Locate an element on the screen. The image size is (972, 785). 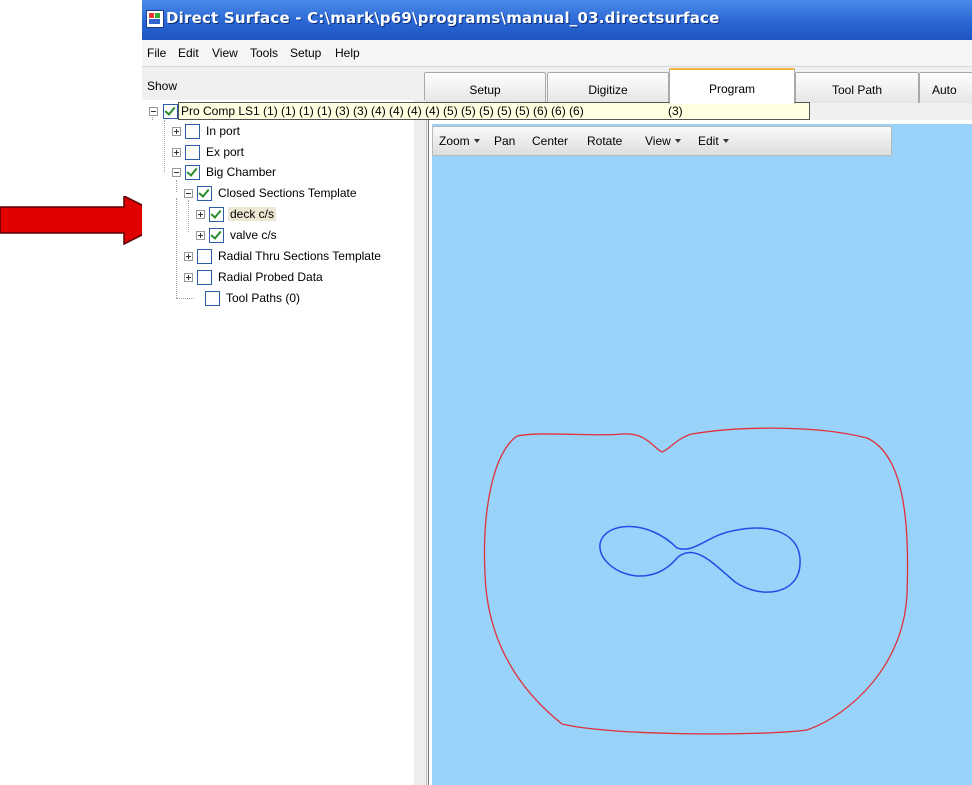
view-label: View is located at coordinates (658, 141).